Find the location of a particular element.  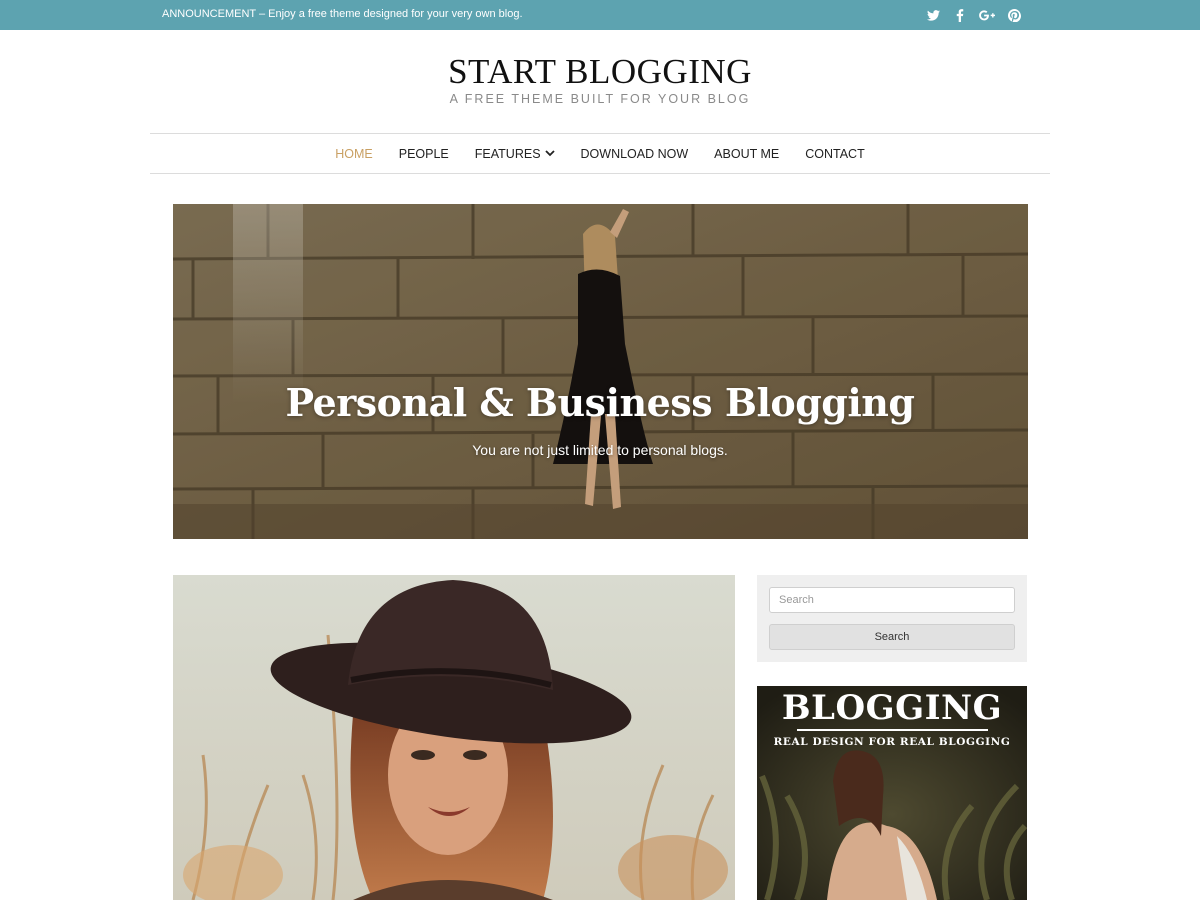

nav-item-home: HOME is located at coordinates (354, 154).